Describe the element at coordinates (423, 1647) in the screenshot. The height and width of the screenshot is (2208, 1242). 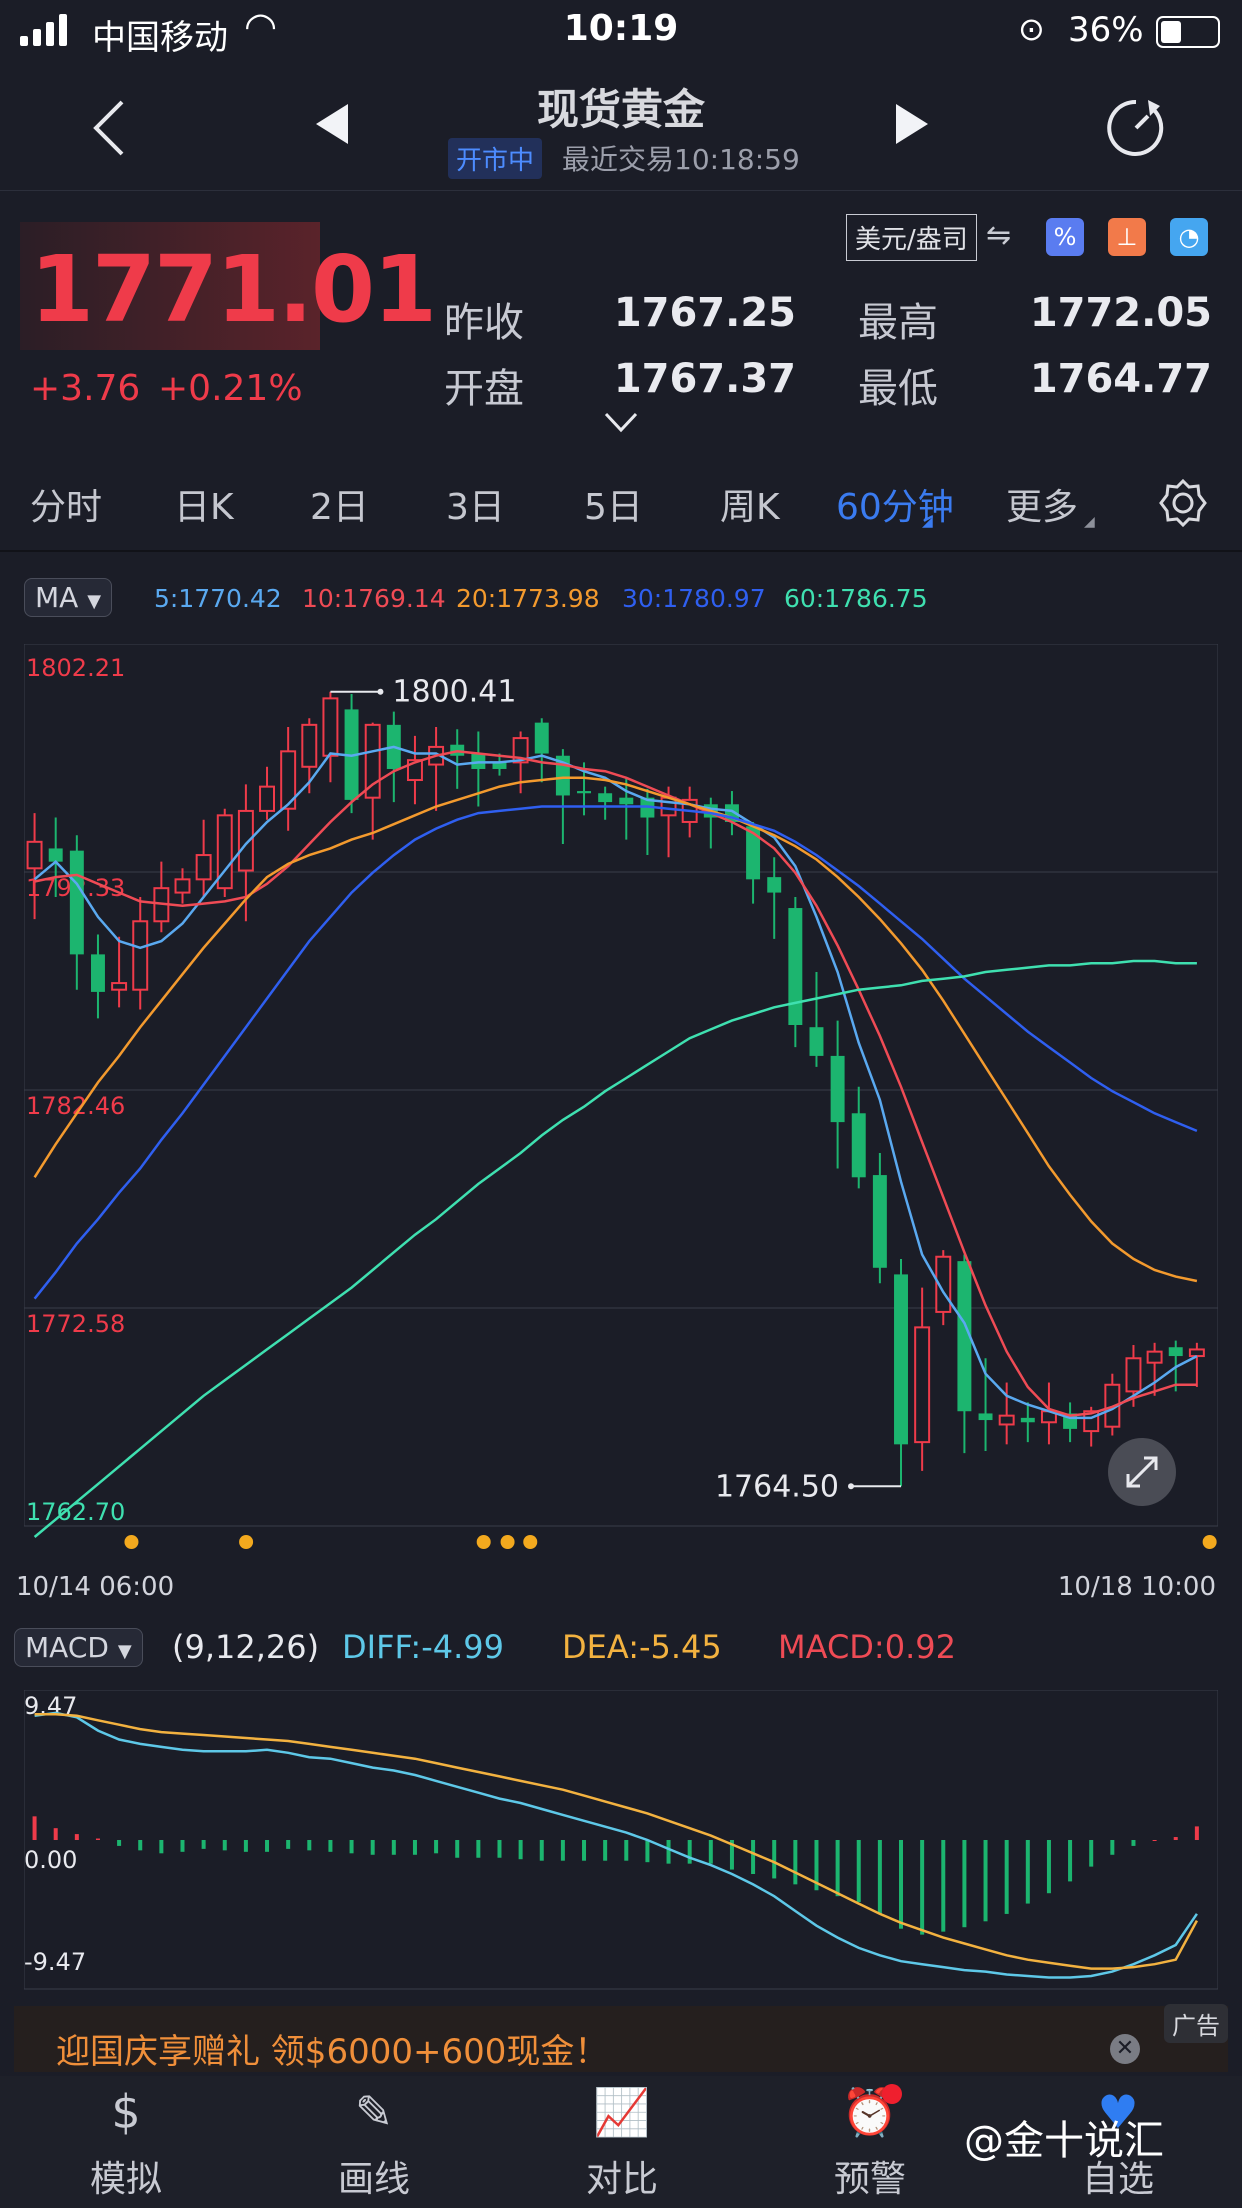
I see `macd-diff-value: DIFF:-4.99` at that location.